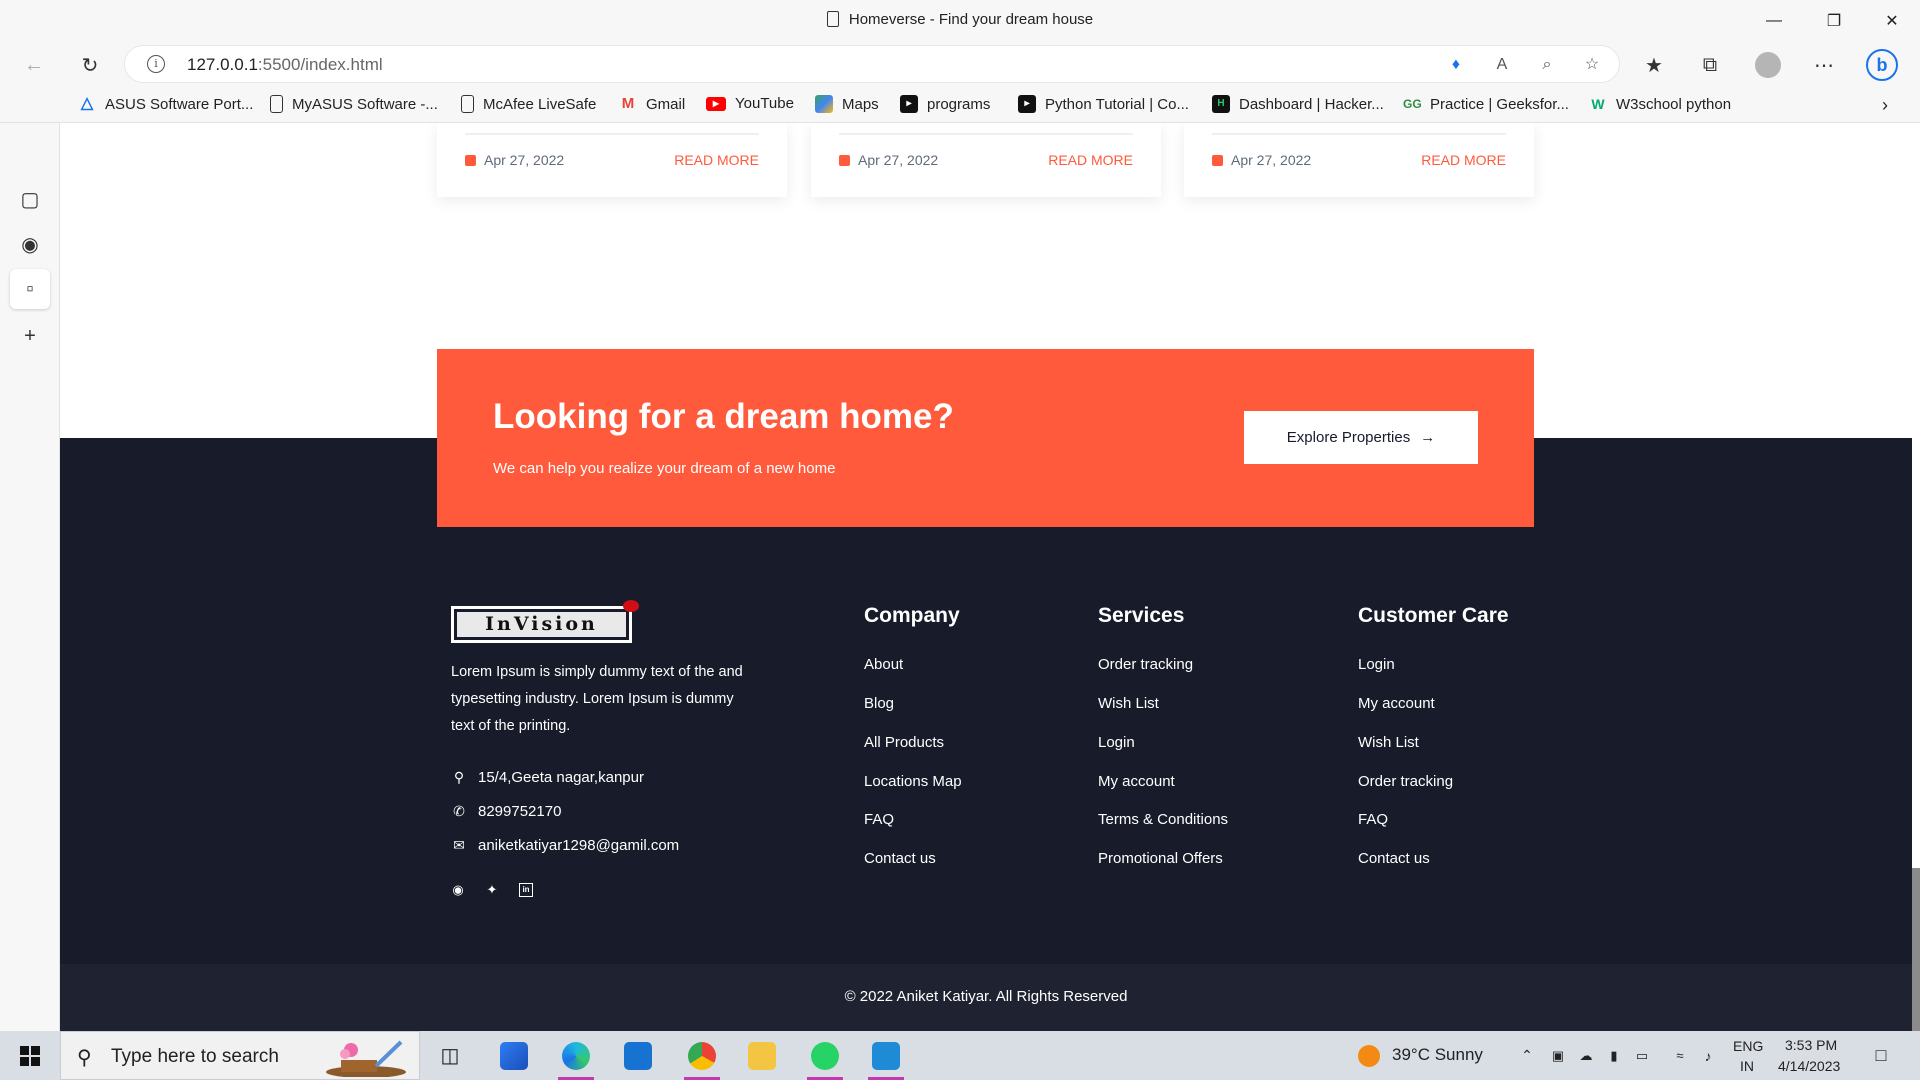 The height and width of the screenshot is (1080, 1920). What do you see at coordinates (886, 1055) in the screenshot?
I see `vscode-icon` at bounding box center [886, 1055].